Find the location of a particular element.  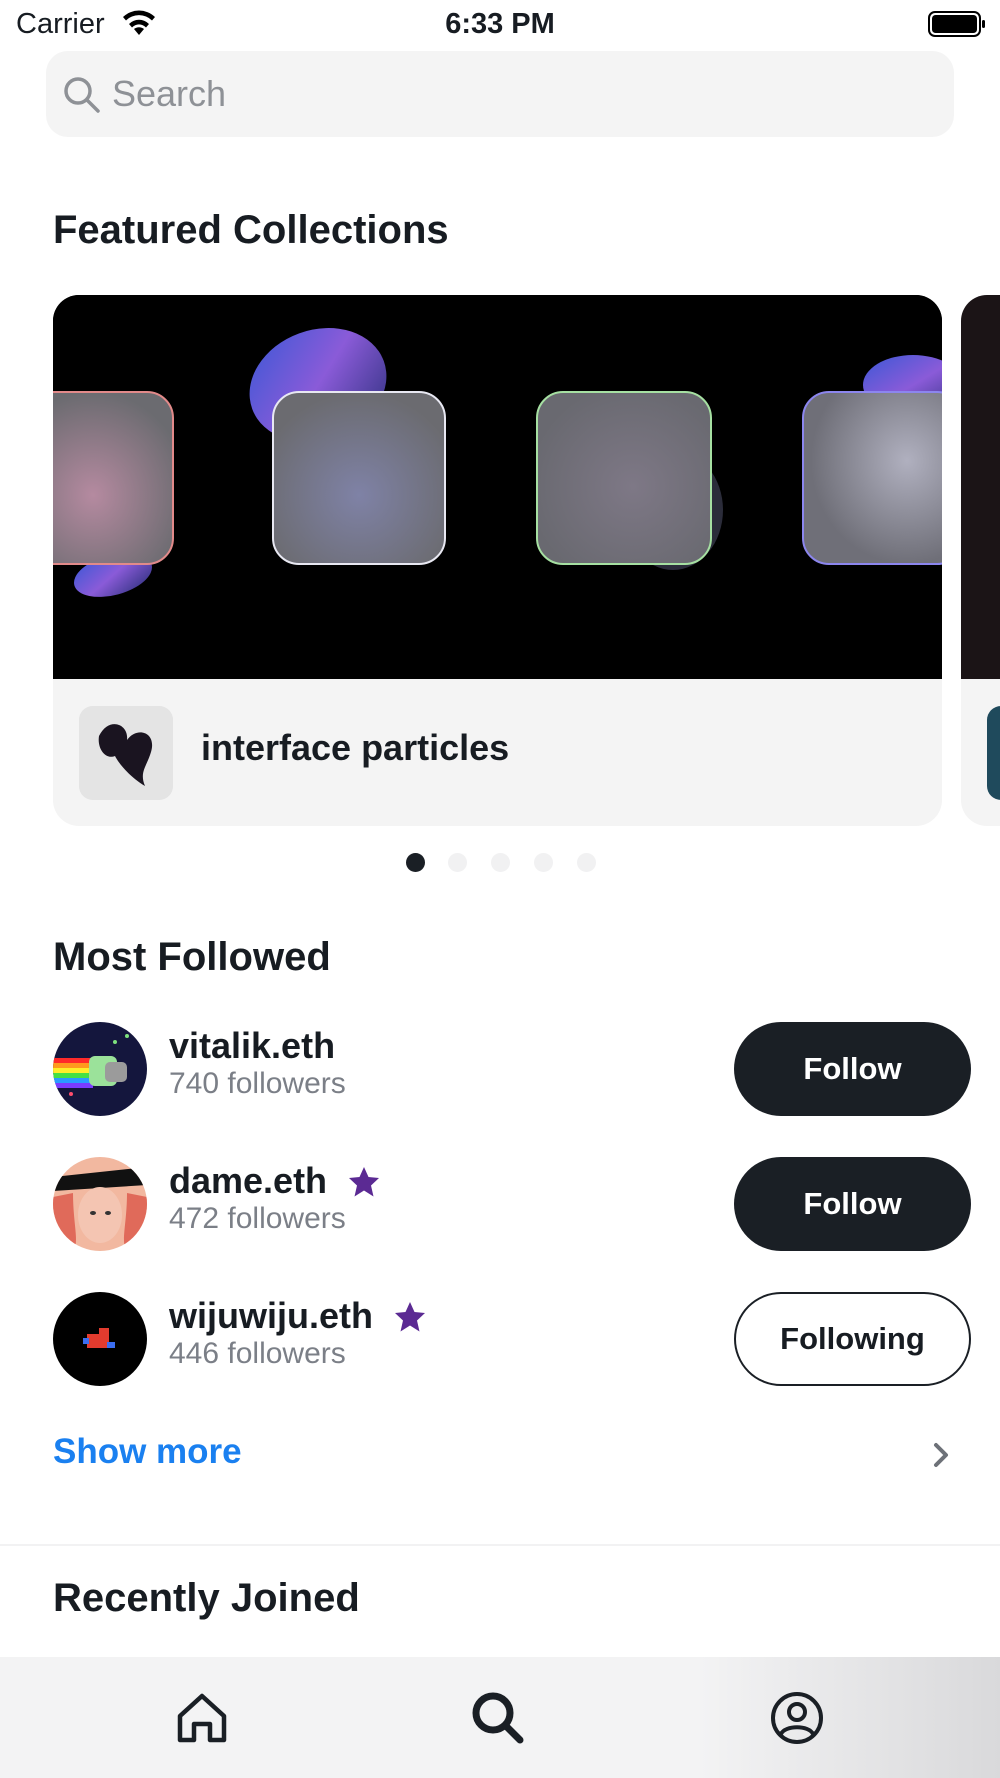

show-more-link: Show more is located at coordinates (147, 1452).